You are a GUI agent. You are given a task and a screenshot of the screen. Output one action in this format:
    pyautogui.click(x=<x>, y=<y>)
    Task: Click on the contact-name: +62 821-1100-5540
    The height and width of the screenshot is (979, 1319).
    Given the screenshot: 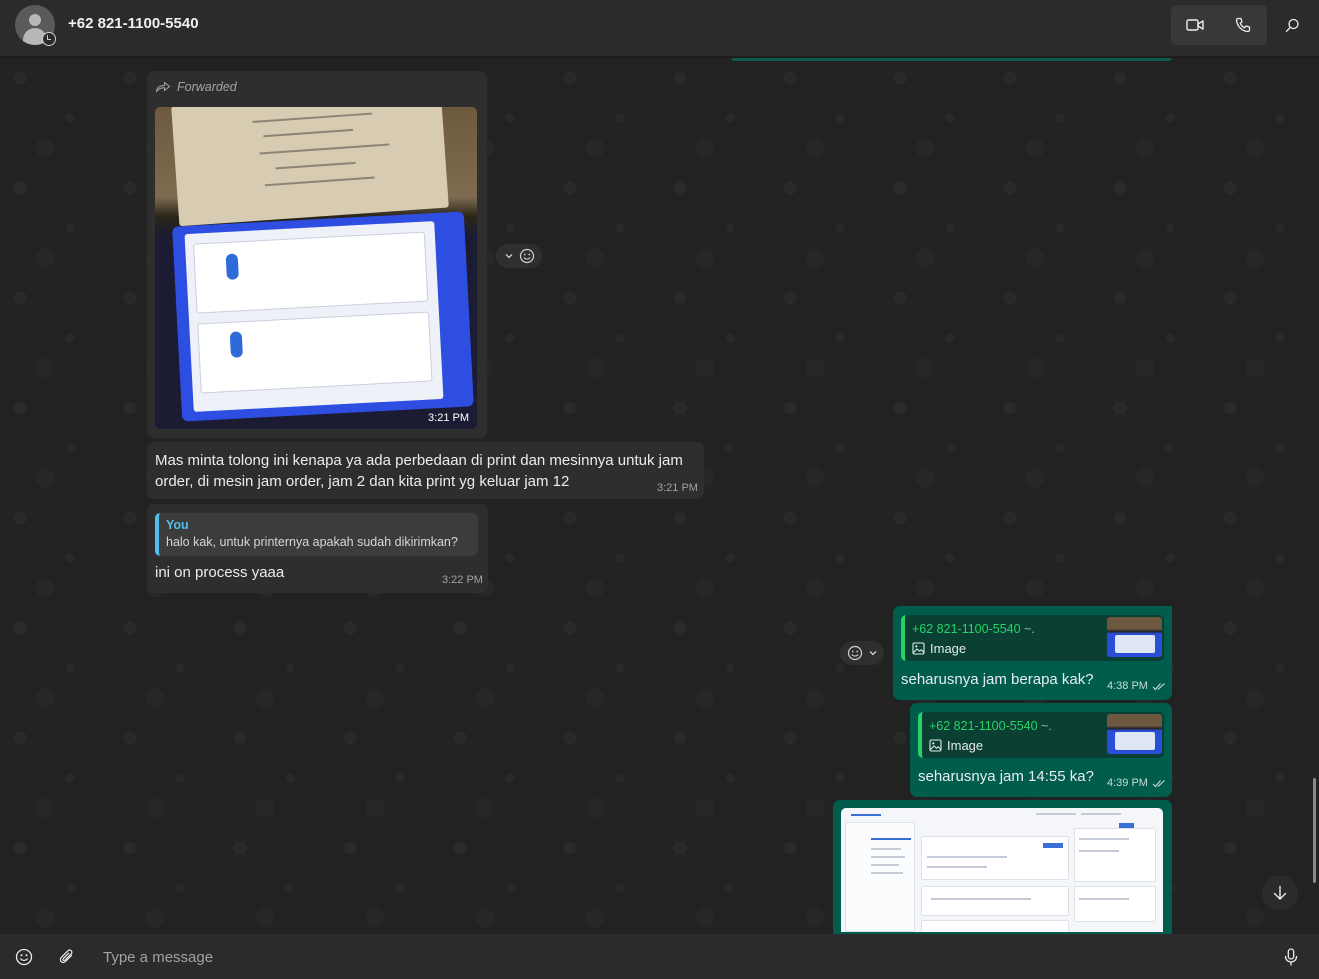 What is the action you would take?
    pyautogui.click(x=133, y=23)
    